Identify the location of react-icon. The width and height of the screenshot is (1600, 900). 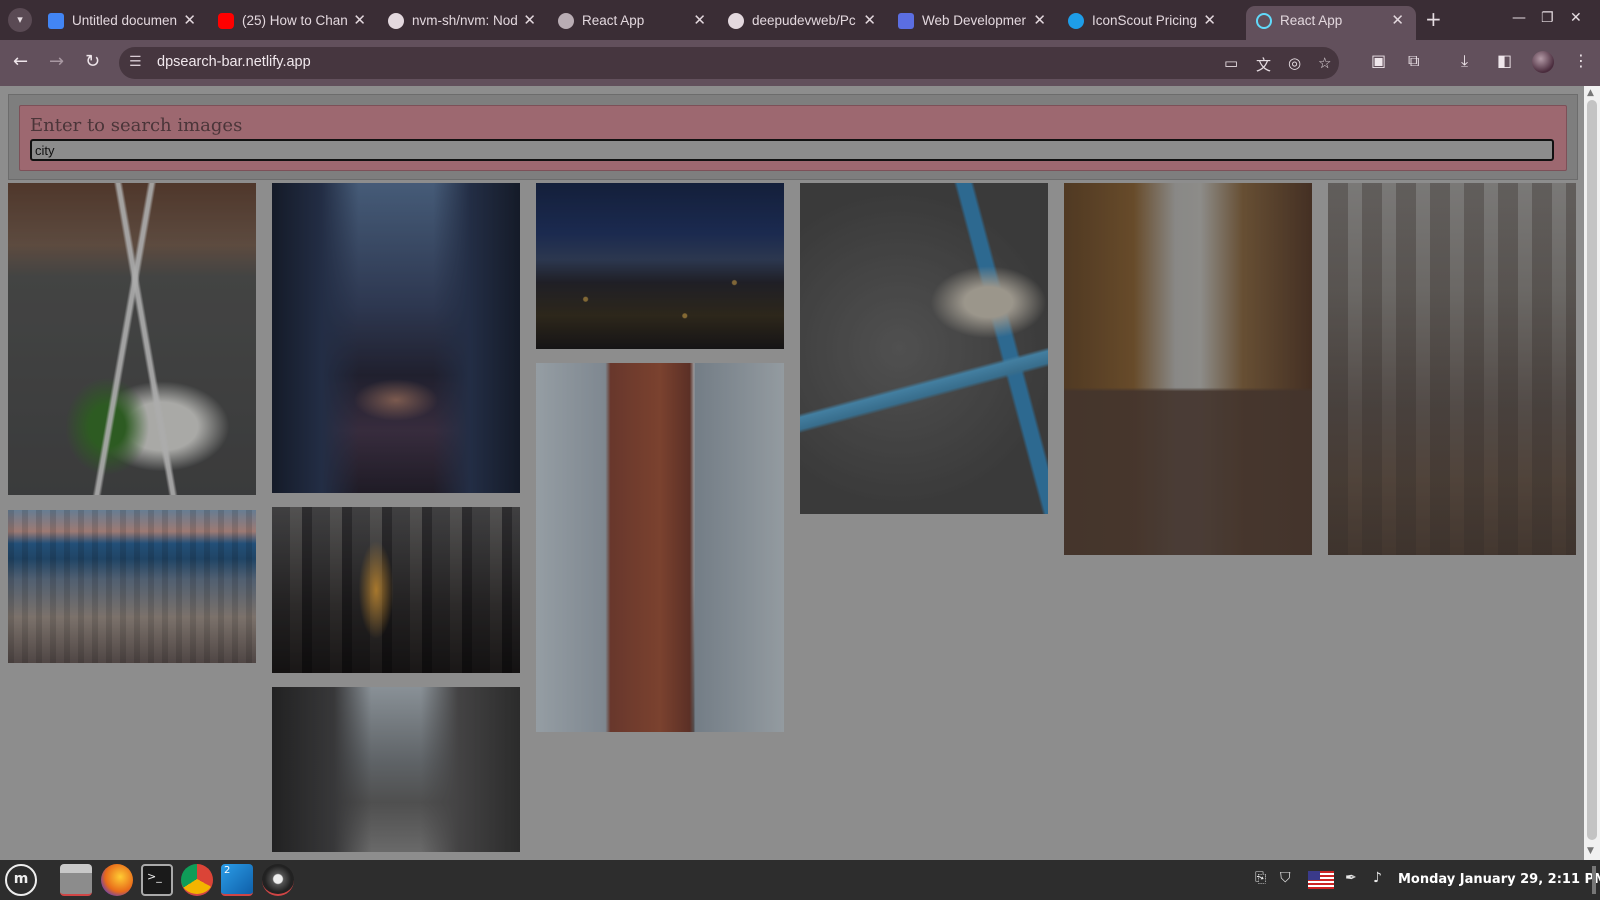
(1264, 21).